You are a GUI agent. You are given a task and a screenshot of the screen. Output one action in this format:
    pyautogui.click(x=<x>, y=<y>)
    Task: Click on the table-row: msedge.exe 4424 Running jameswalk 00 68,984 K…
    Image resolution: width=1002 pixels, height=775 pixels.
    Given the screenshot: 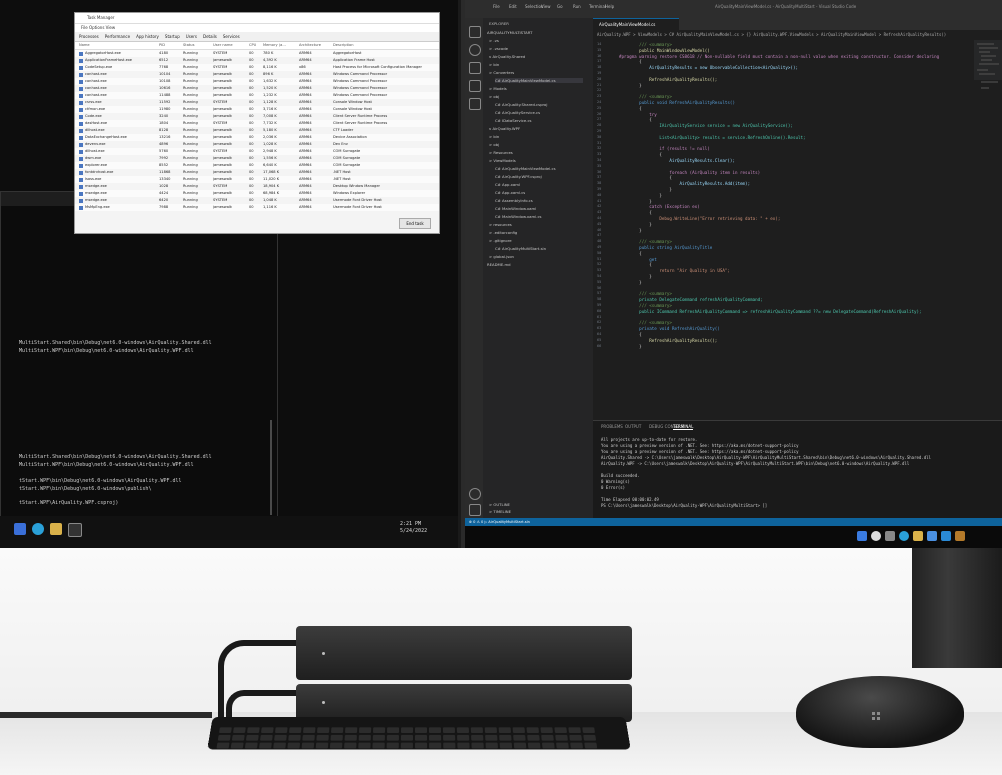 What is the action you would take?
    pyautogui.click(x=257, y=193)
    